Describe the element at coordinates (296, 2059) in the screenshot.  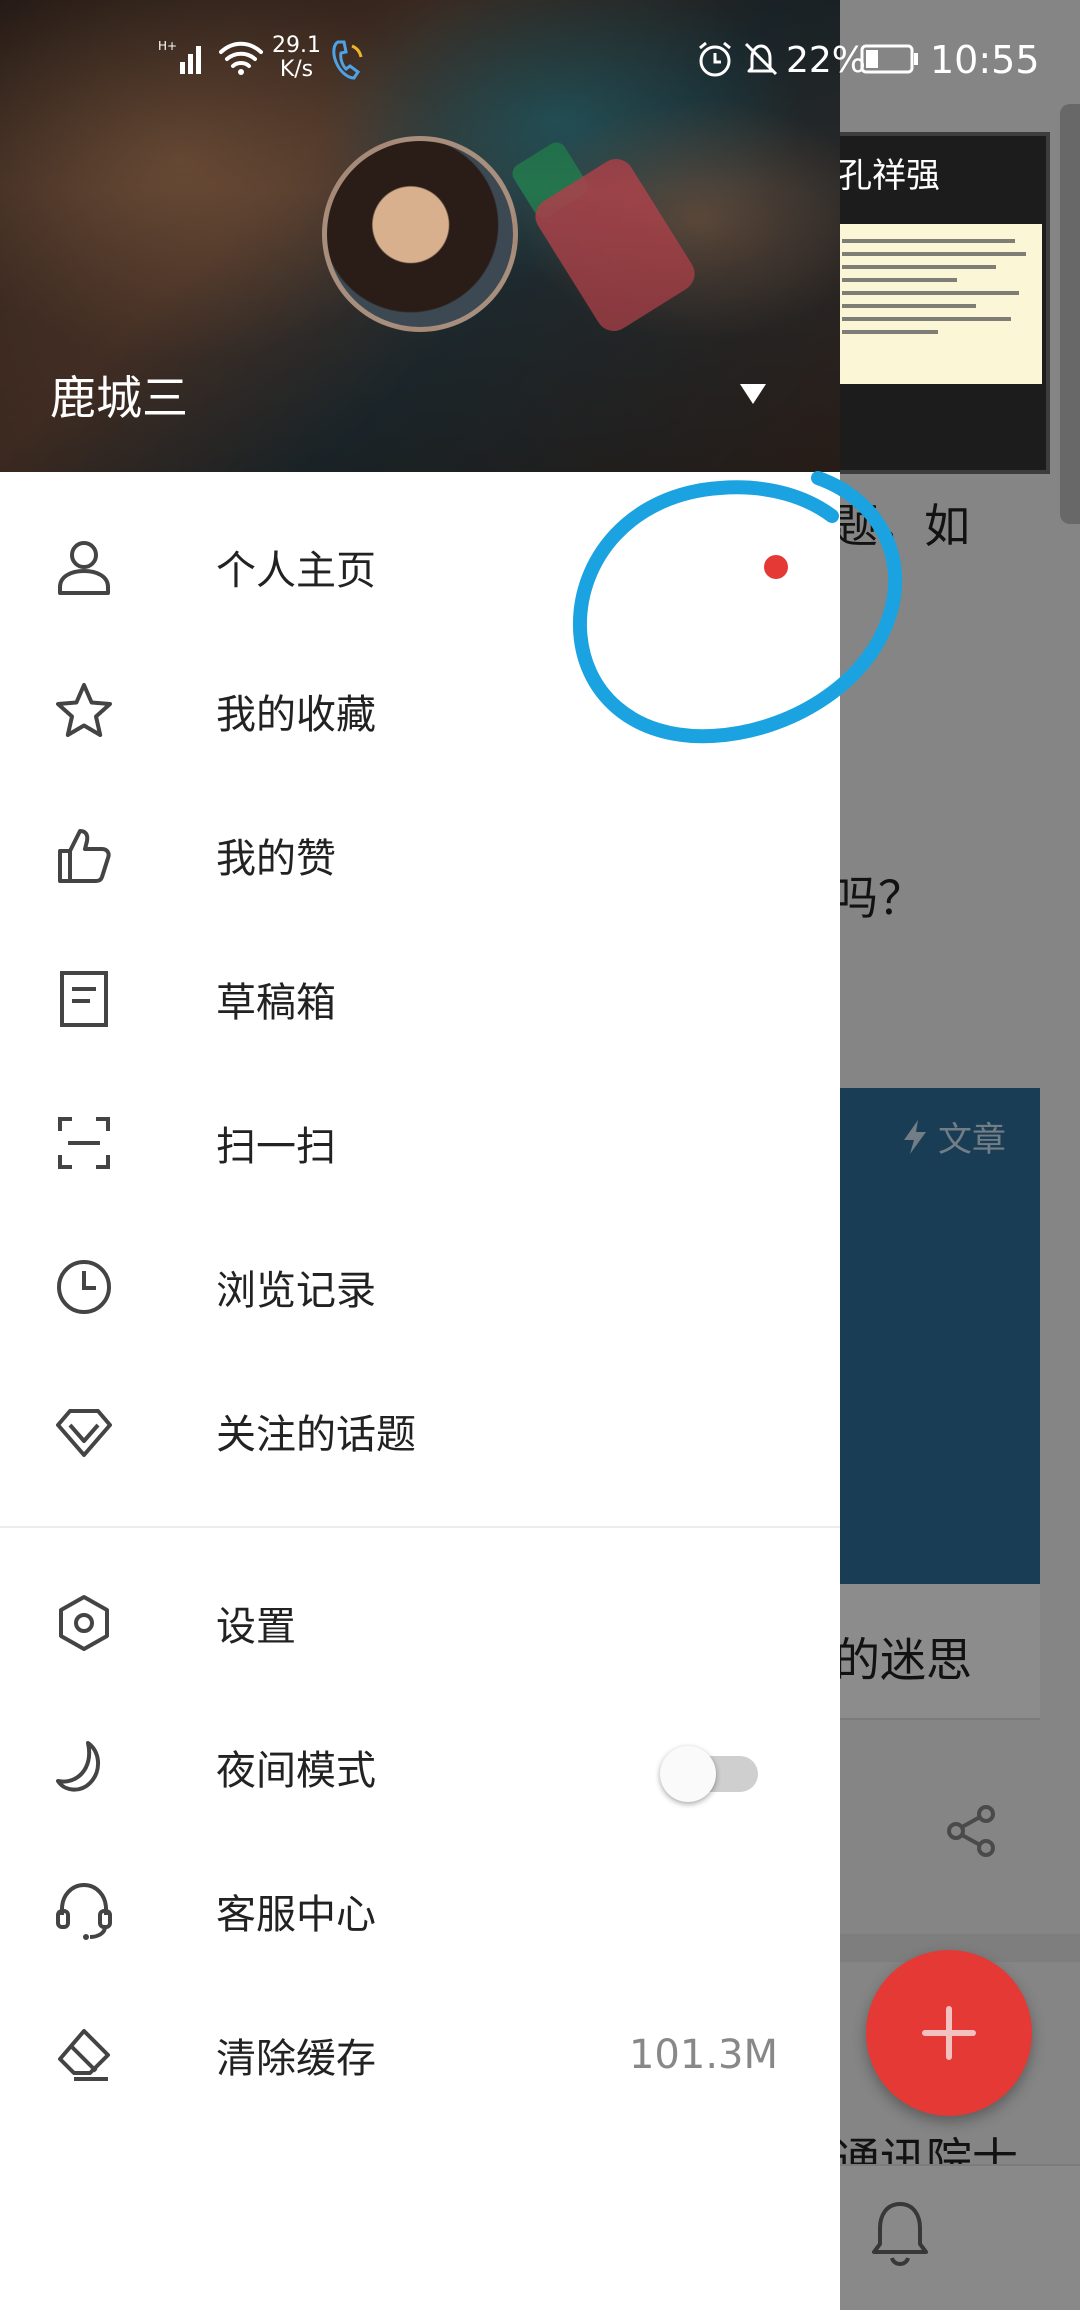
I see `menu-item-label: 清除缓存` at that location.